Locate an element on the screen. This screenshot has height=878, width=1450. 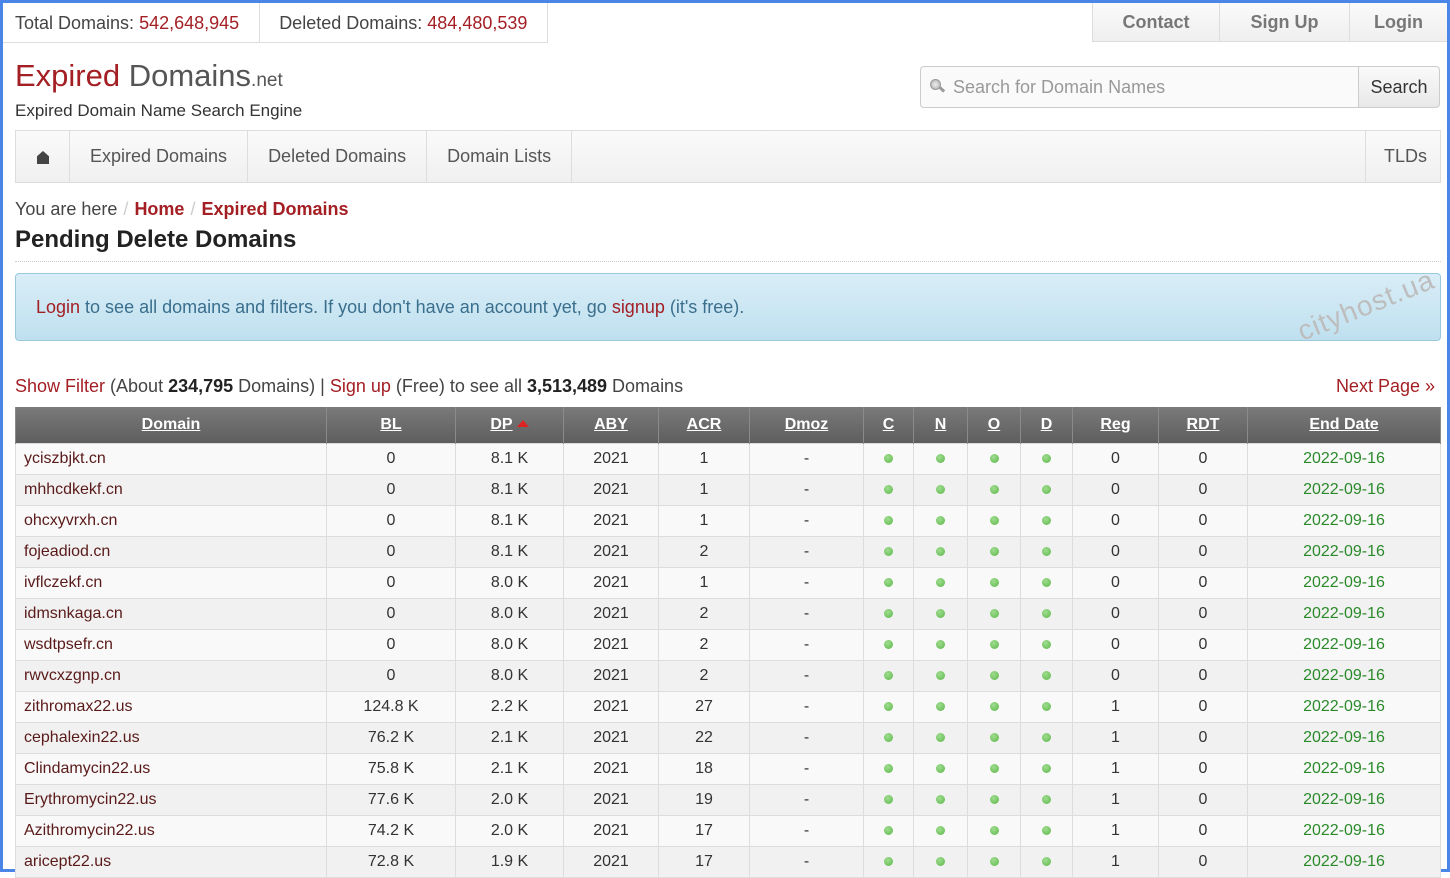
domain-link: ivflczekf.cn is located at coordinates (63, 582).